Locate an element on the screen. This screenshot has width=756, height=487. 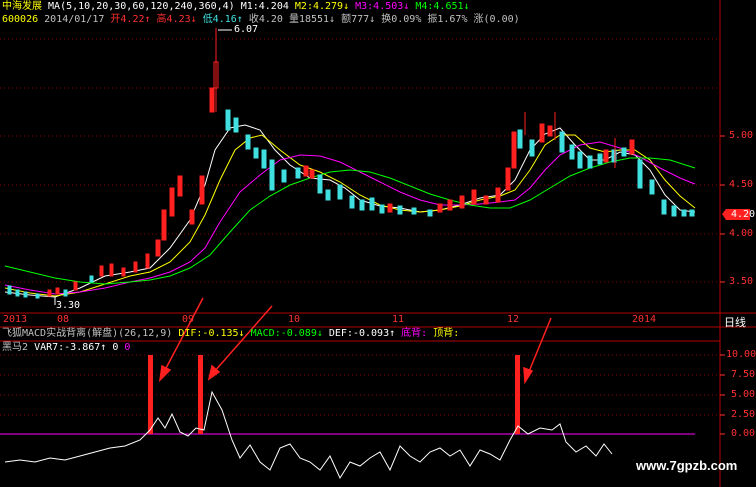
high-price: 高4.23↓ is located at coordinates (176, 19).